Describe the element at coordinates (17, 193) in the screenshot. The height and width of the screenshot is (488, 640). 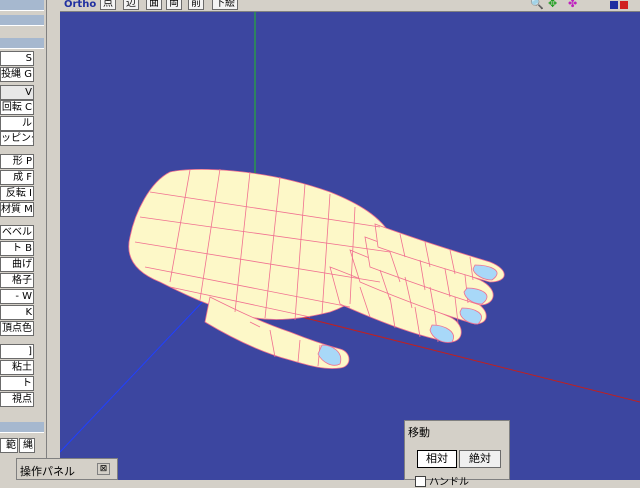
I see `tool-flip: 反転 I` at that location.